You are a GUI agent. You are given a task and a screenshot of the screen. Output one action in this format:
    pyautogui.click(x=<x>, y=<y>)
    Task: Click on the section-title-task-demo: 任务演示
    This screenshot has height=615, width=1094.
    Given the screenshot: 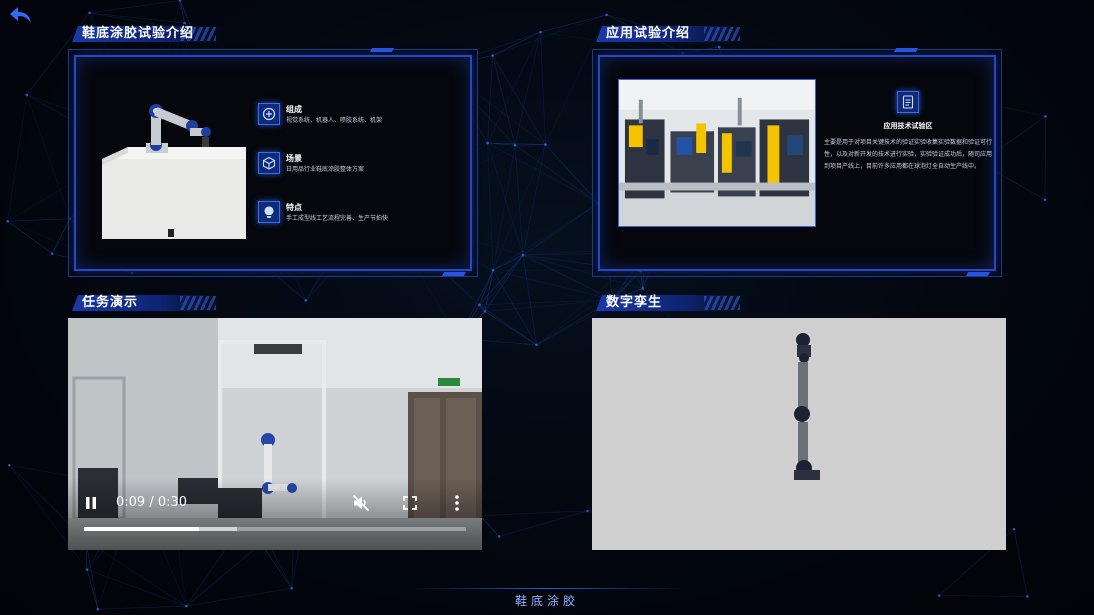 What is the action you would take?
    pyautogui.click(x=152, y=303)
    